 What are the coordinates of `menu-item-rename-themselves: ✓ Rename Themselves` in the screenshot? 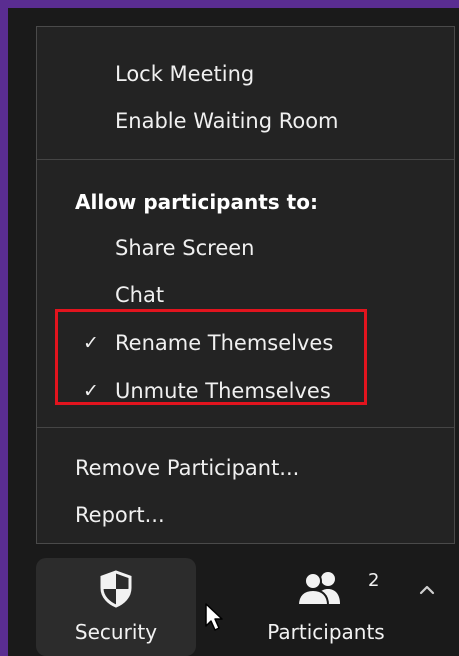 It's located at (245, 343).